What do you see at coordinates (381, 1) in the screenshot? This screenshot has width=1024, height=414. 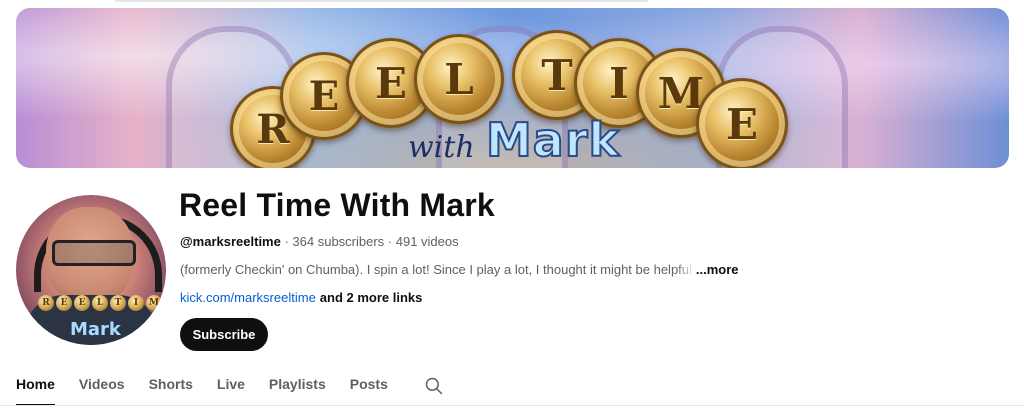 I see `top-divider` at bounding box center [381, 1].